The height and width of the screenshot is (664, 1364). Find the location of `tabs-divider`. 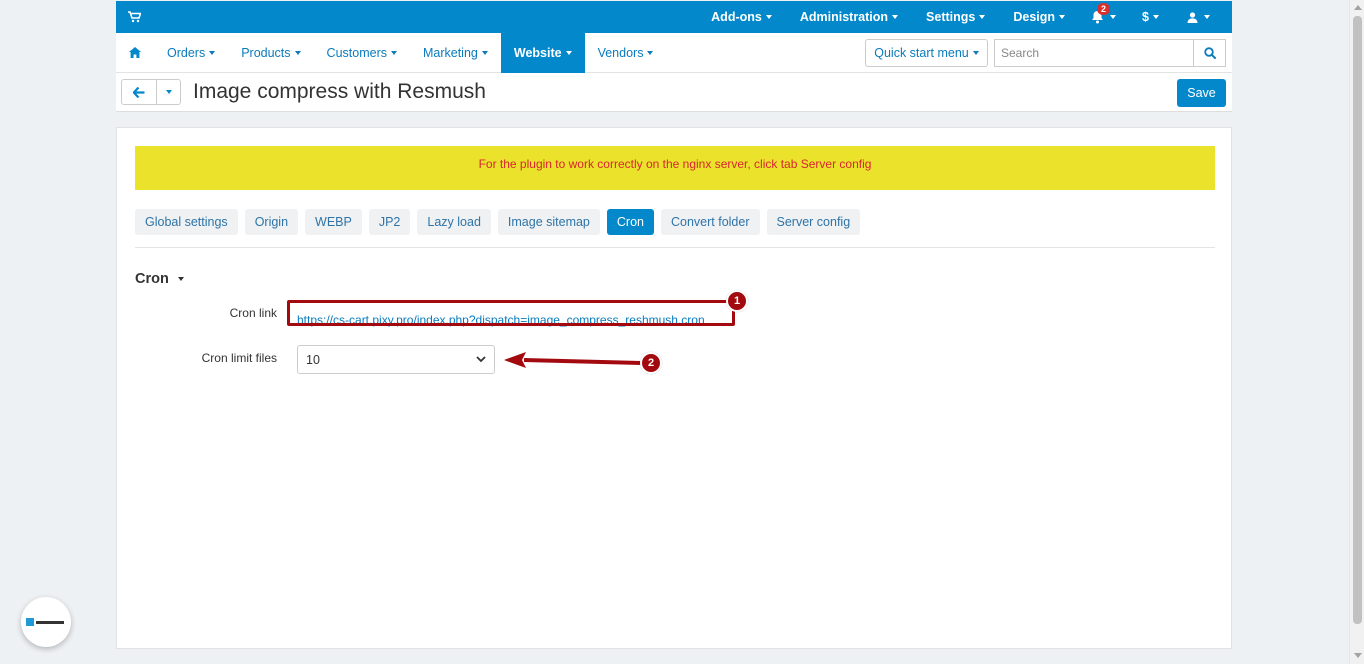

tabs-divider is located at coordinates (675, 247).